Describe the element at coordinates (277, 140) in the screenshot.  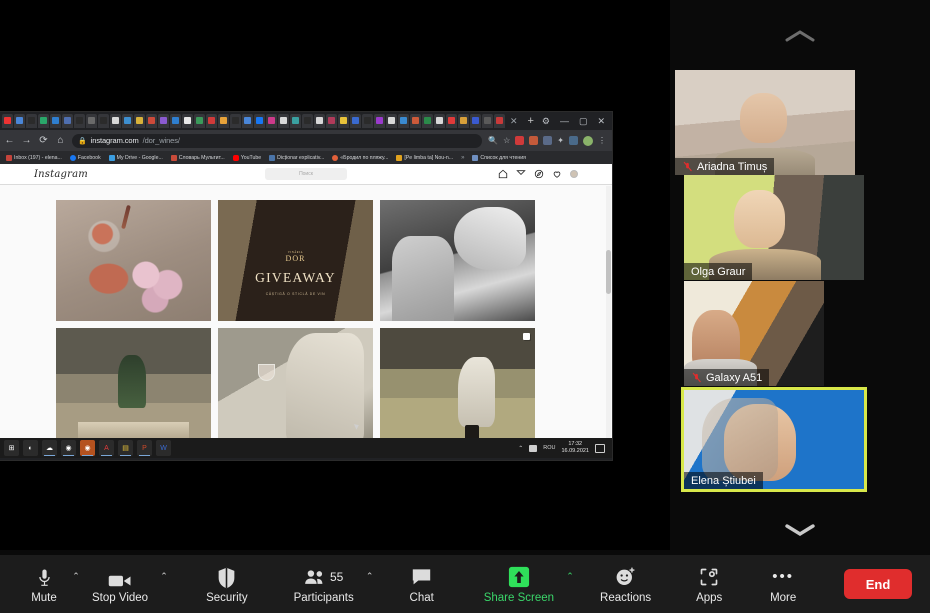
I see `address-bar: 🔒 instagram.com /dor_wines/` at that location.